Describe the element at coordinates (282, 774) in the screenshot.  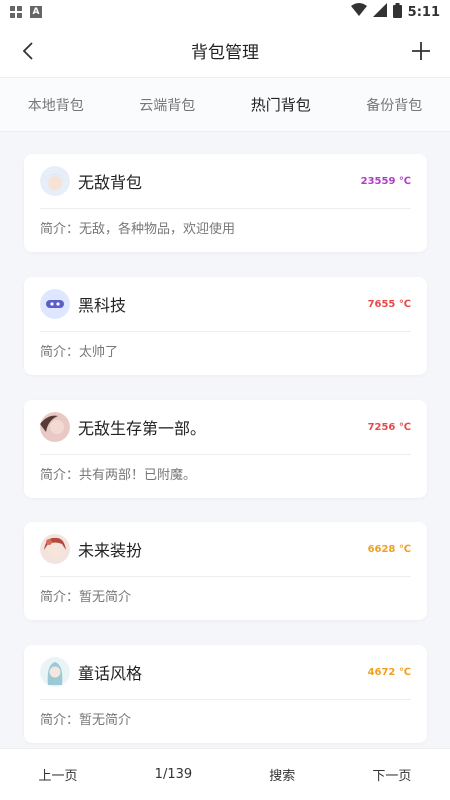
I see `search-button: 搜索` at that location.